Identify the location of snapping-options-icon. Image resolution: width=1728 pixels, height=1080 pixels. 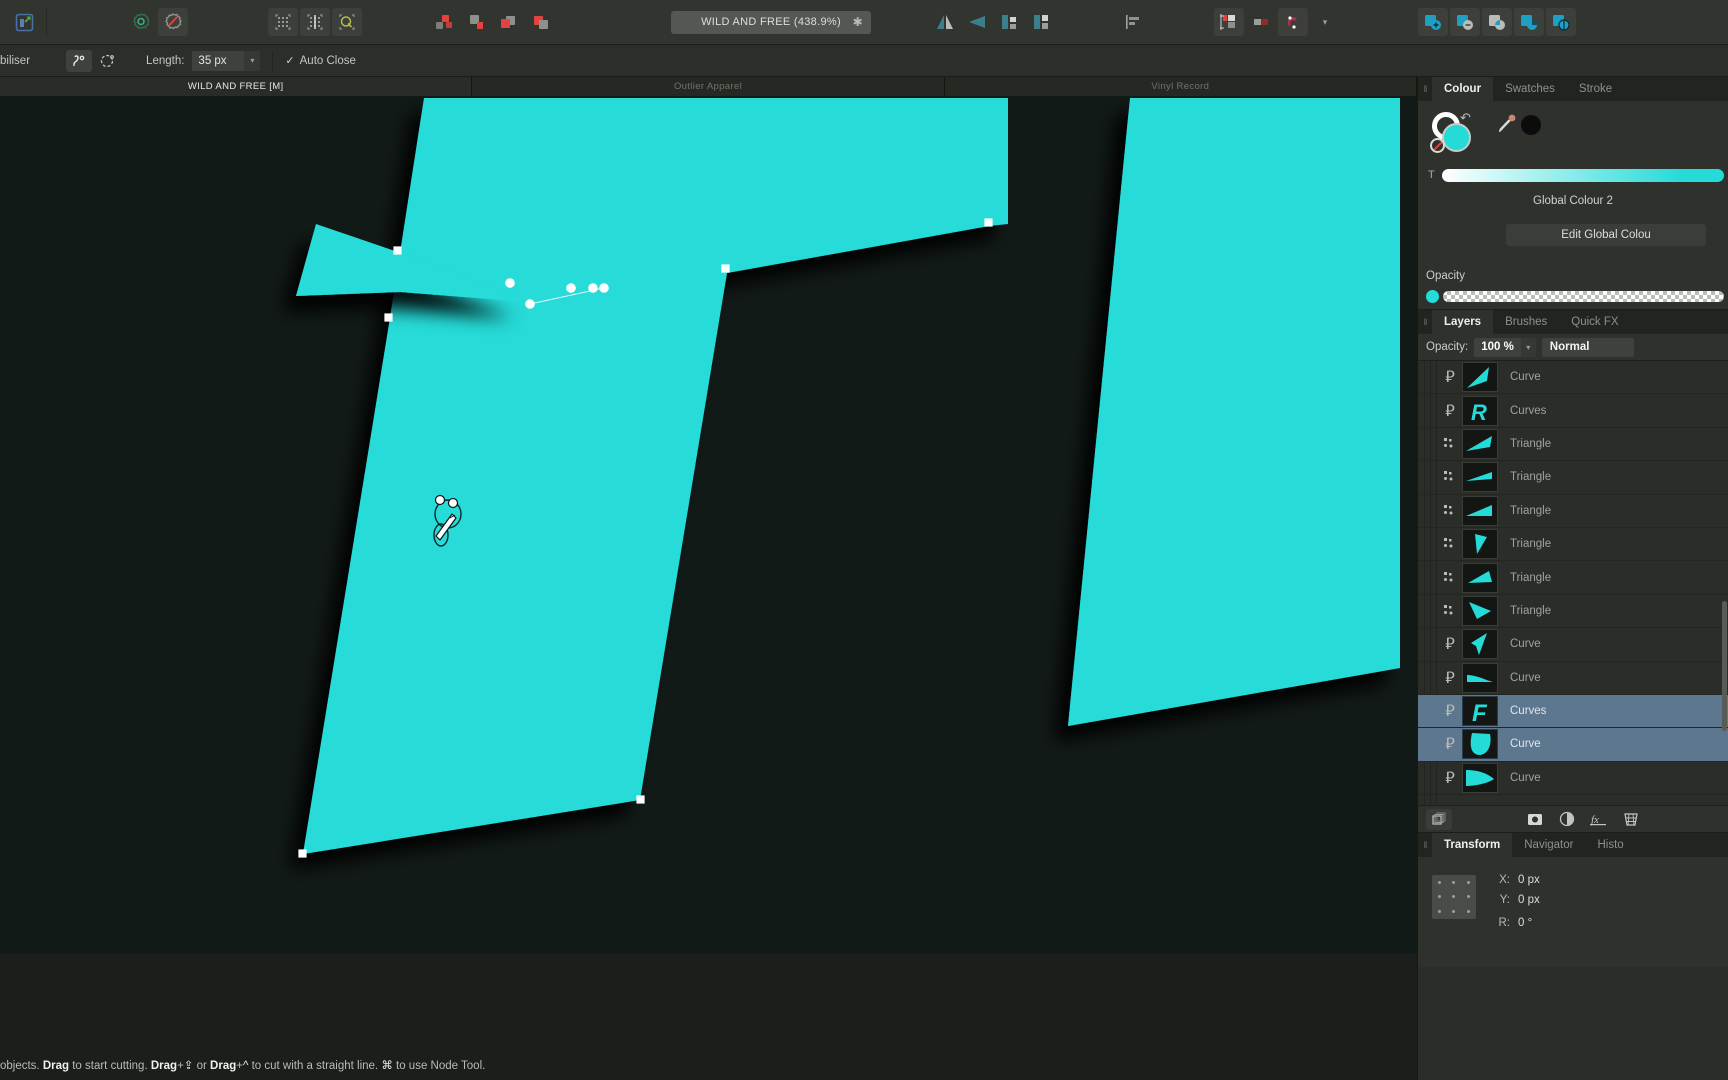
(173, 22).